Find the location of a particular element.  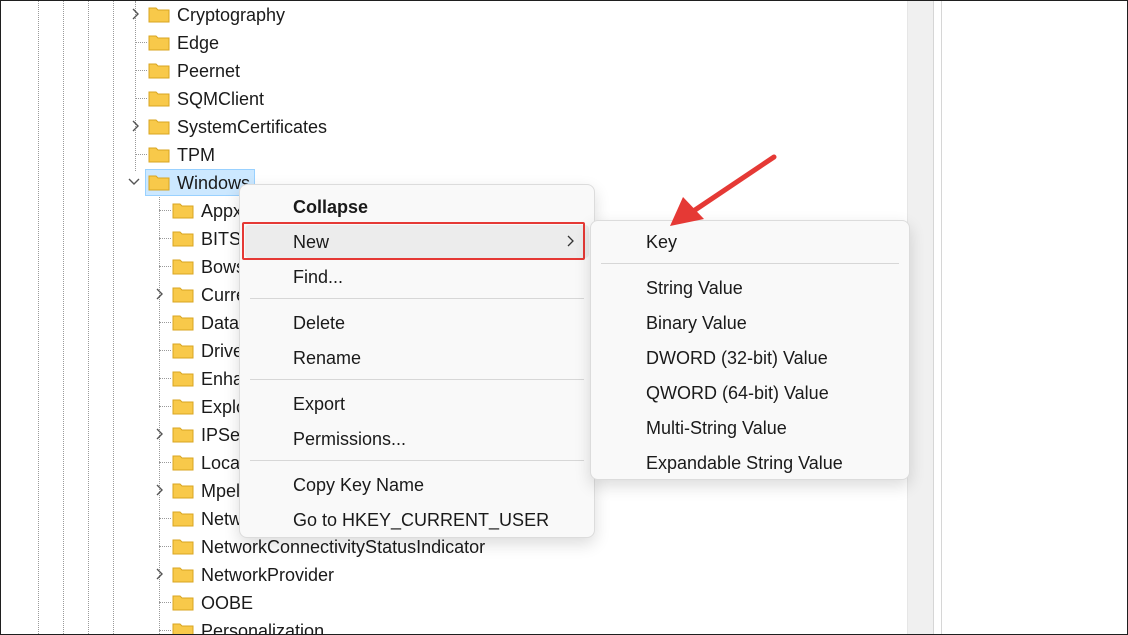

tree-node-label: SQMClient is located at coordinates (221, 99).